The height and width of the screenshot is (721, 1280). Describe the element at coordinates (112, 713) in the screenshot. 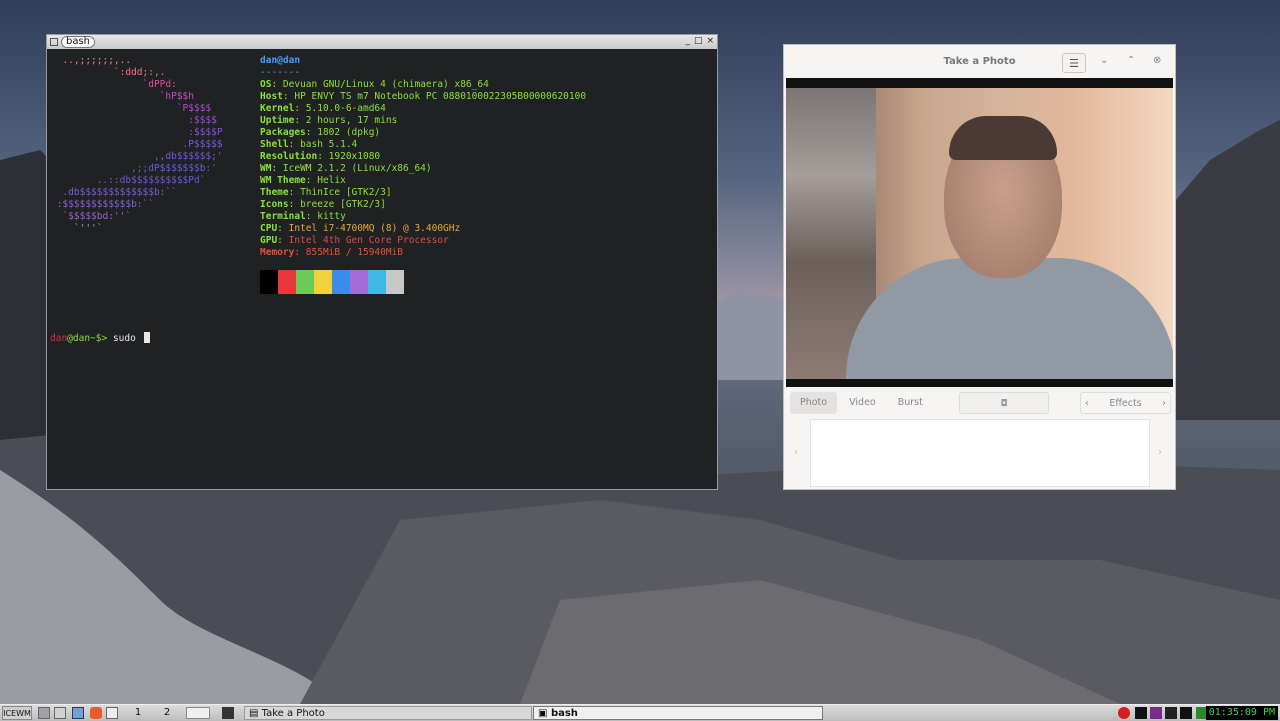

I see `terminal-launcher-icon` at that location.